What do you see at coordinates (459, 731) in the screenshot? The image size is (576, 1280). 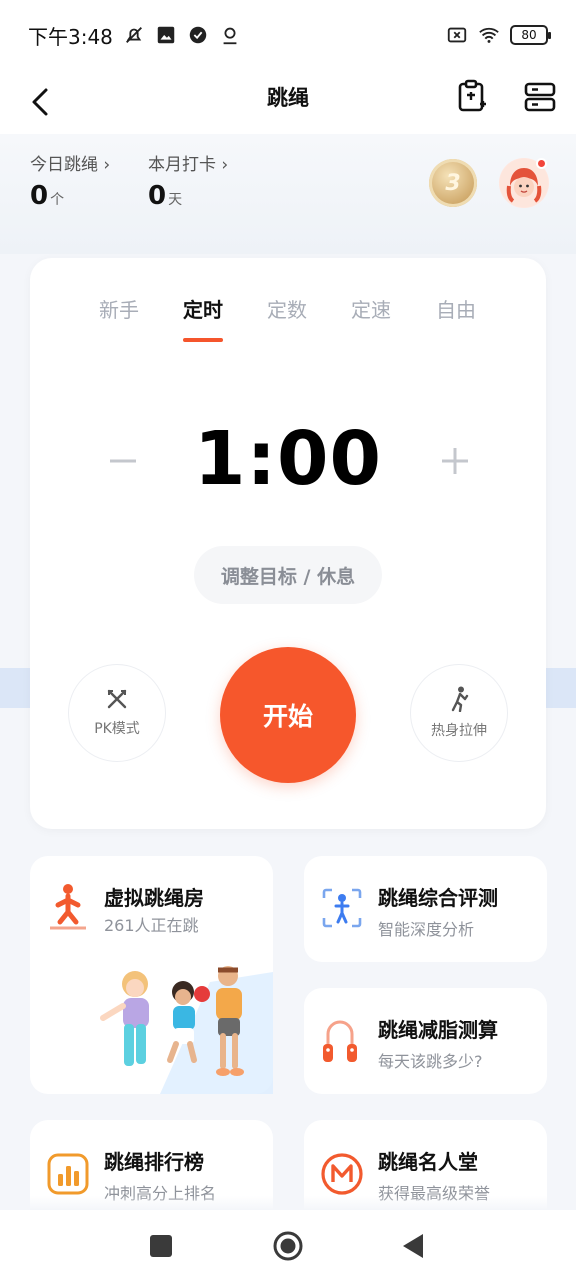 I see `warmup-label: 热身拉伸` at bounding box center [459, 731].